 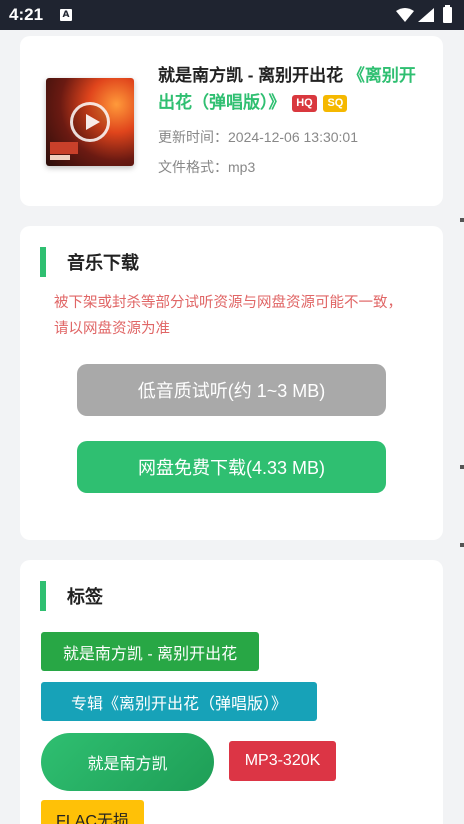 I want to click on tags-section-title: 标签, so click(x=85, y=597).